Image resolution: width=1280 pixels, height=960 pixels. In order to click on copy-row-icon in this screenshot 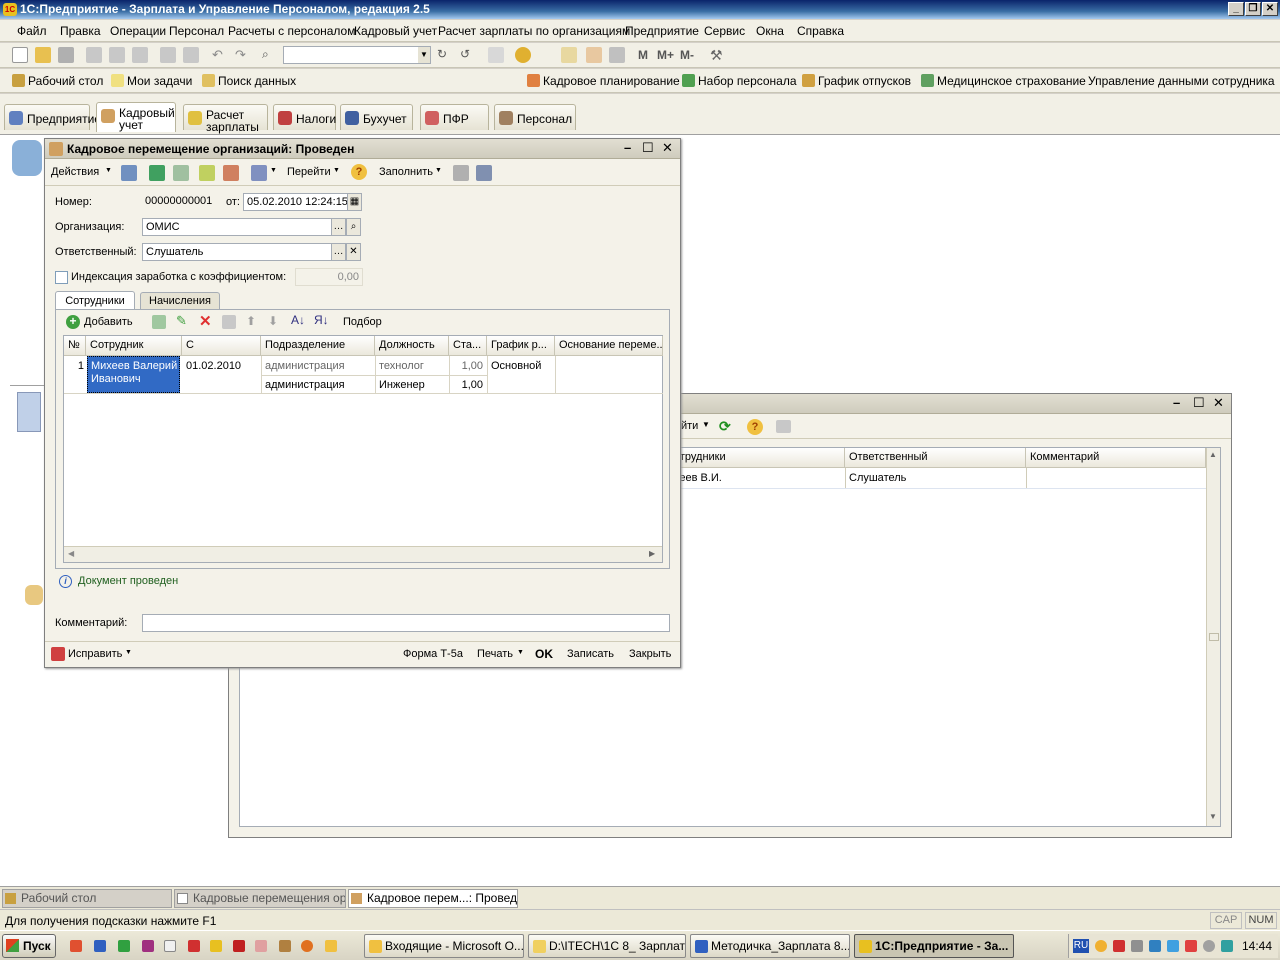, I will do `click(159, 322)`.